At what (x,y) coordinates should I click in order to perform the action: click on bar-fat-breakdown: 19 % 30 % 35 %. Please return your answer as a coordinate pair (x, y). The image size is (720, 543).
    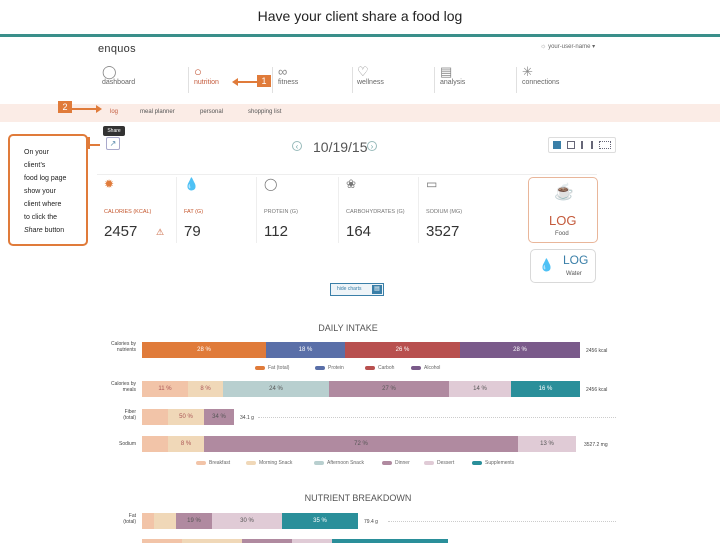
    Looking at the image, I should click on (250, 521).